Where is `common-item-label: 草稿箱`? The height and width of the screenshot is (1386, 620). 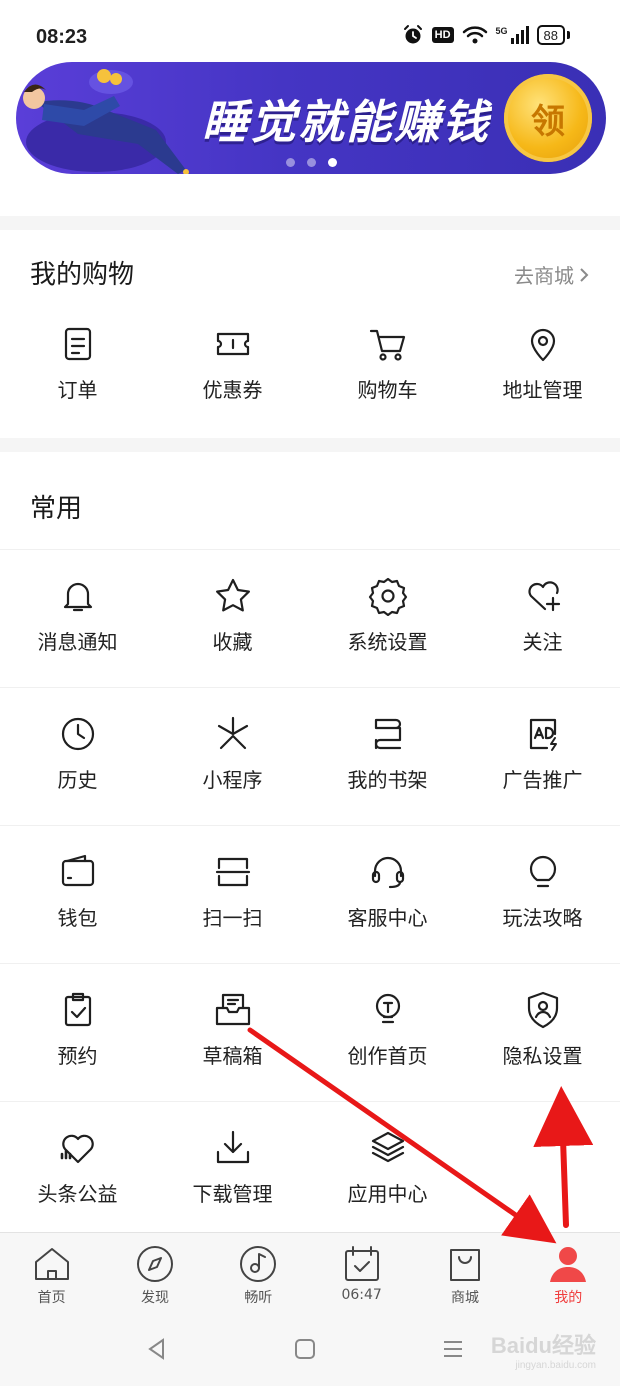 common-item-label: 草稿箱 is located at coordinates (232, 1056).